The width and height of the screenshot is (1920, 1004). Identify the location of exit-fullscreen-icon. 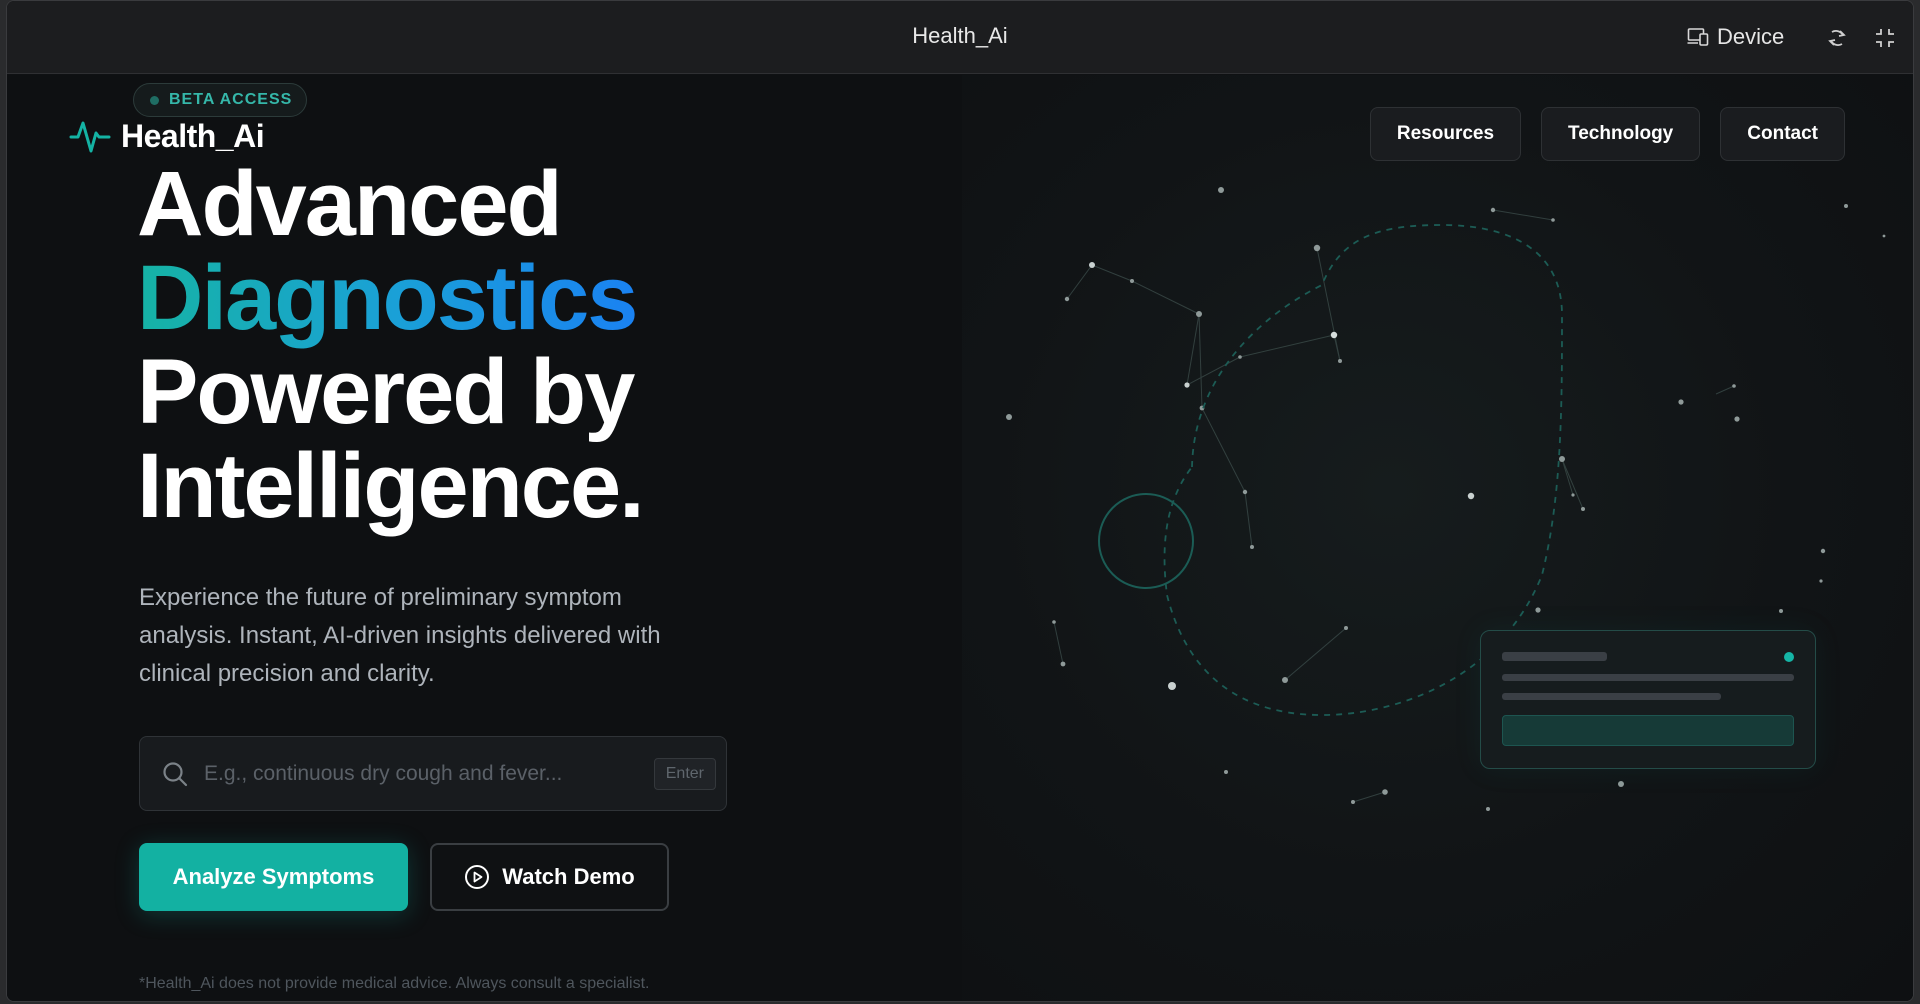
(1885, 38).